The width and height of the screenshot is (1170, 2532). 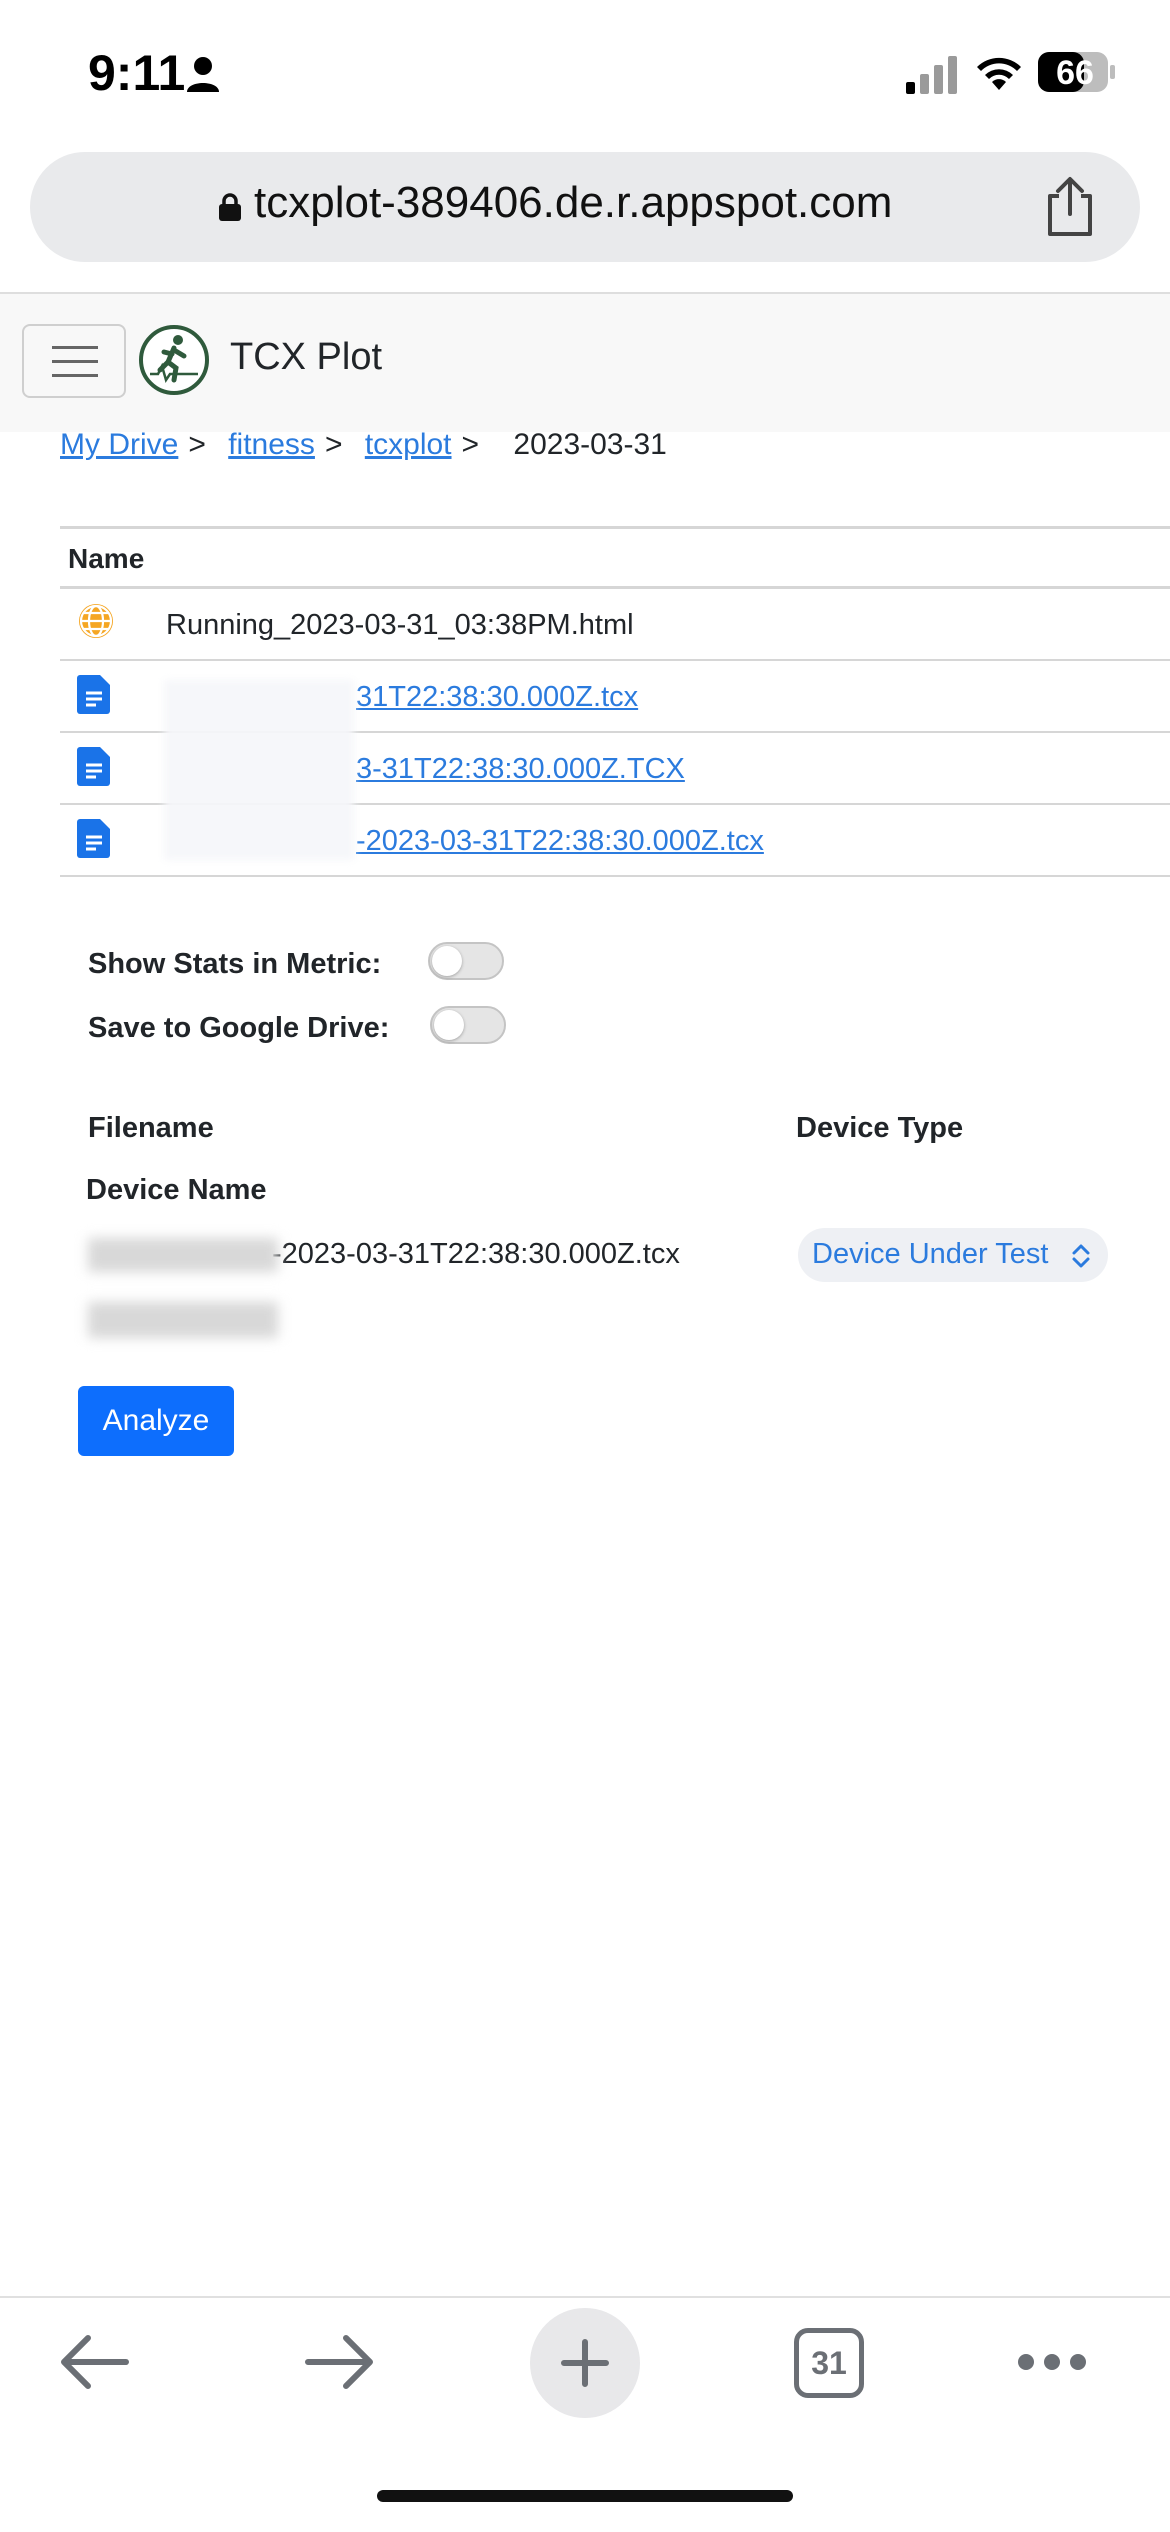 What do you see at coordinates (340, 2362) in the screenshot?
I see `forward-arrow-icon` at bounding box center [340, 2362].